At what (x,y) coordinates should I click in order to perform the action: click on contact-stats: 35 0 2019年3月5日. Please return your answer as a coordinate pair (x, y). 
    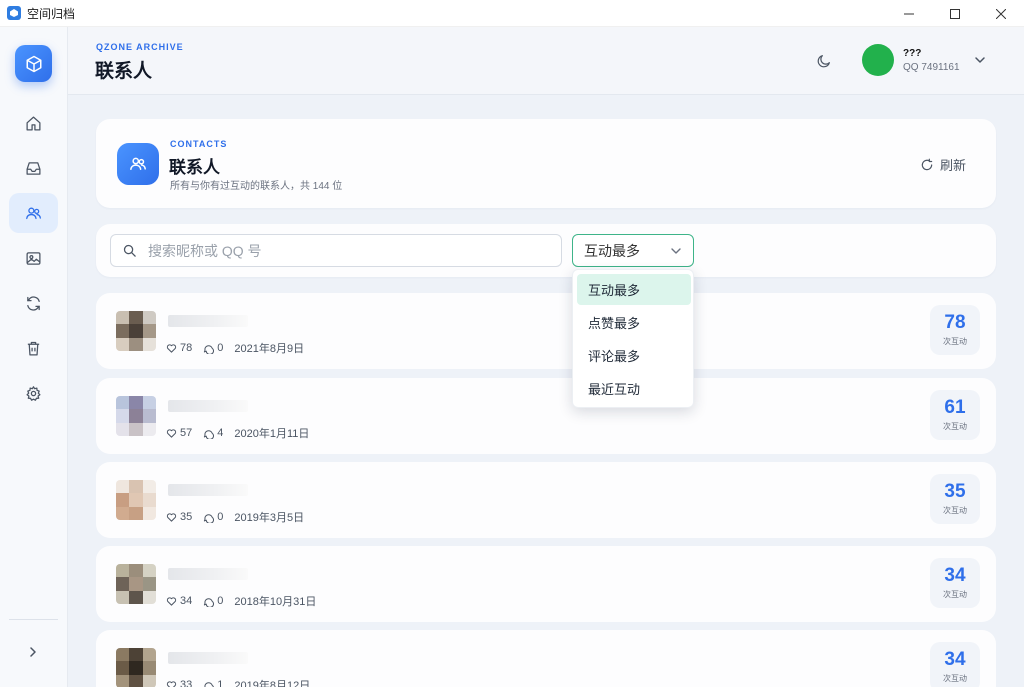
    Looking at the image, I should click on (235, 517).